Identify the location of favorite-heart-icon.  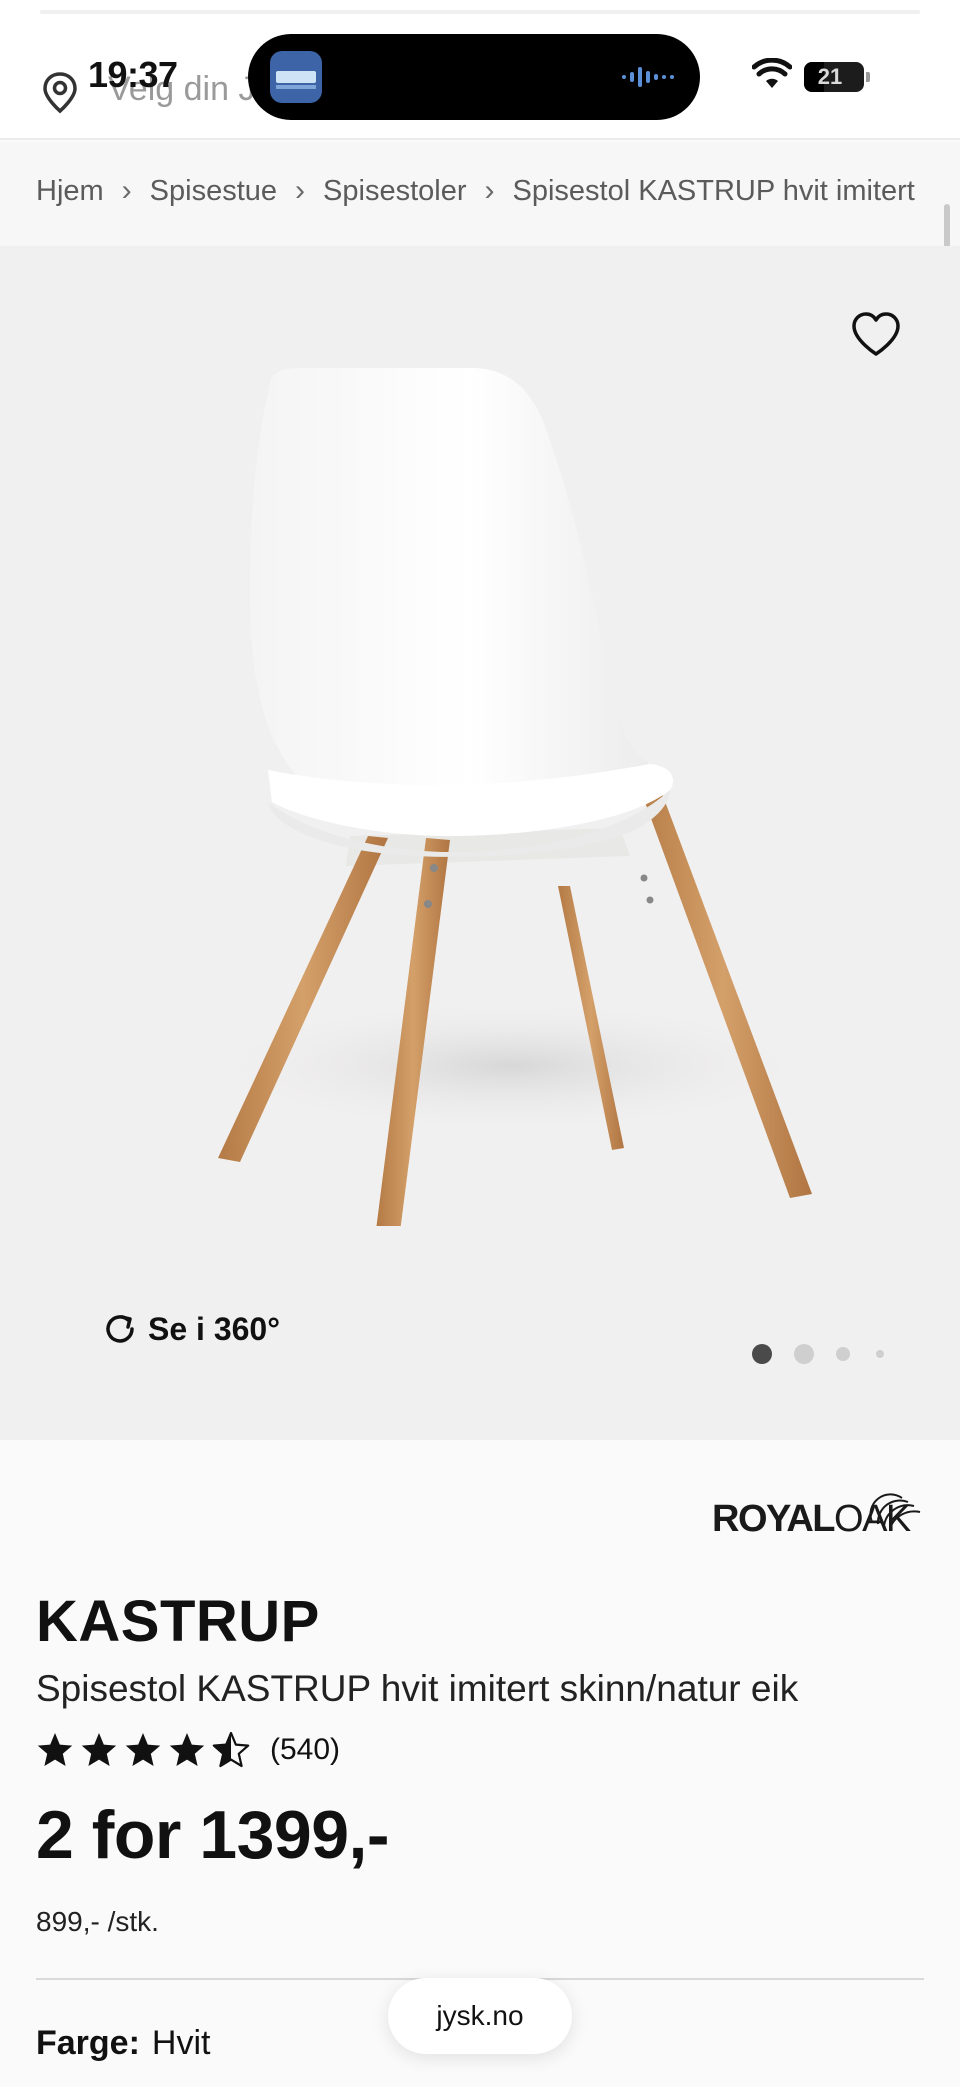
(876, 334).